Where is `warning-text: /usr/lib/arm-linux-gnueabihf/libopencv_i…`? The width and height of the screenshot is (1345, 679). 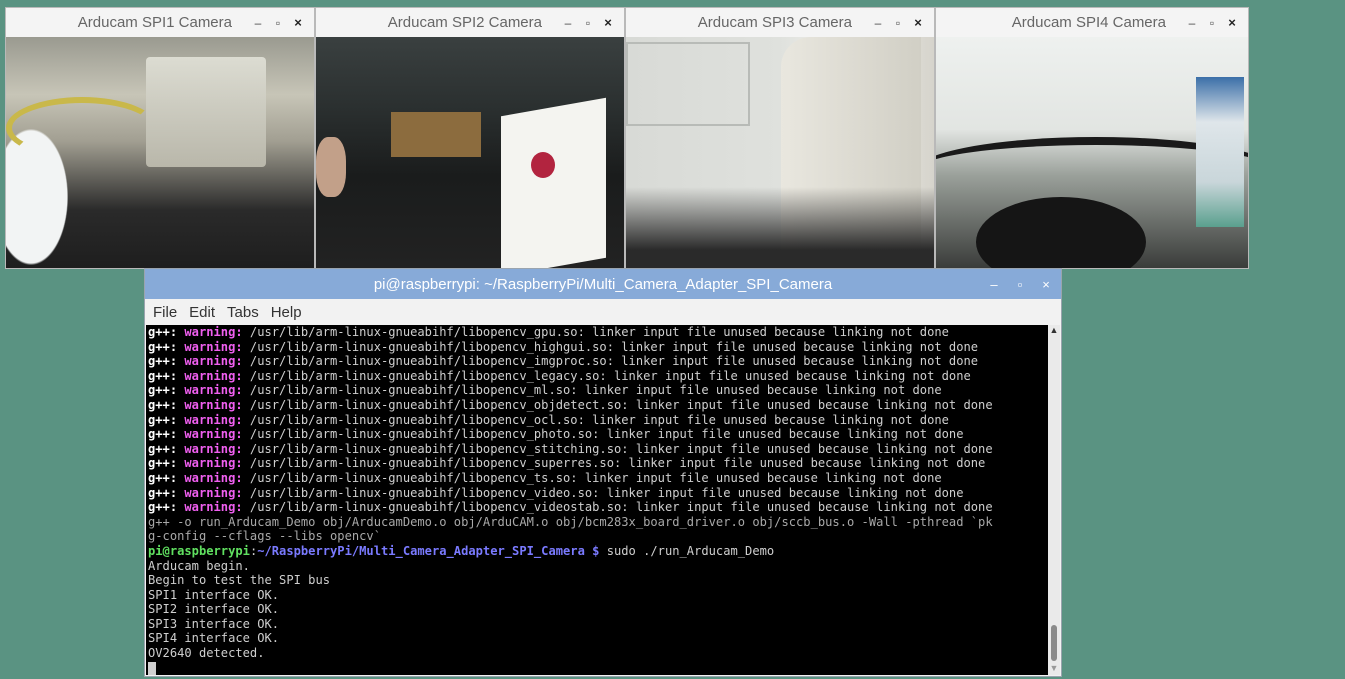
warning-text: /usr/lib/arm-linux-gnueabihf/libopencv_i… is located at coordinates (610, 361).